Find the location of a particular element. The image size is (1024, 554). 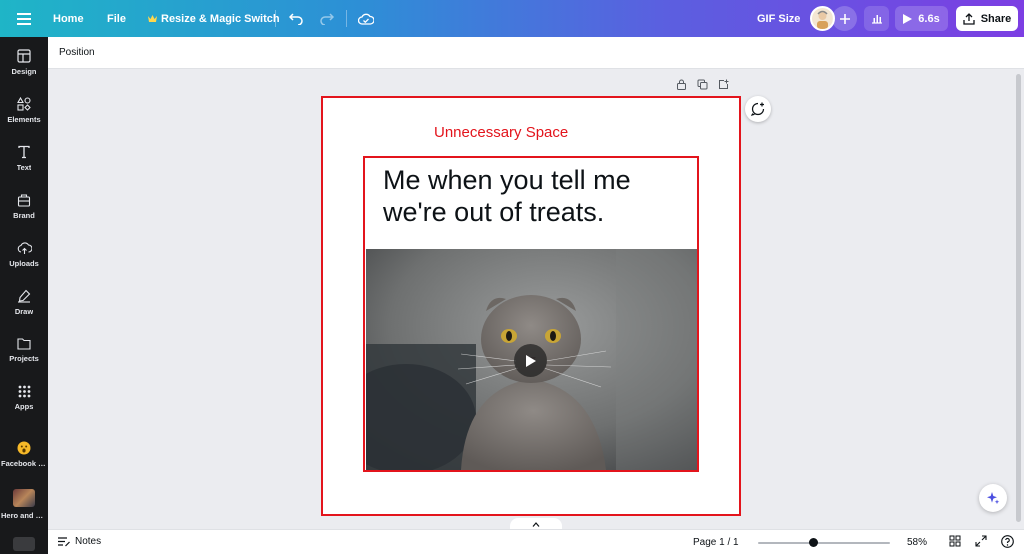

resize-magic-switch-label: Resize & Magic Switch is located at coordinates (220, 18).